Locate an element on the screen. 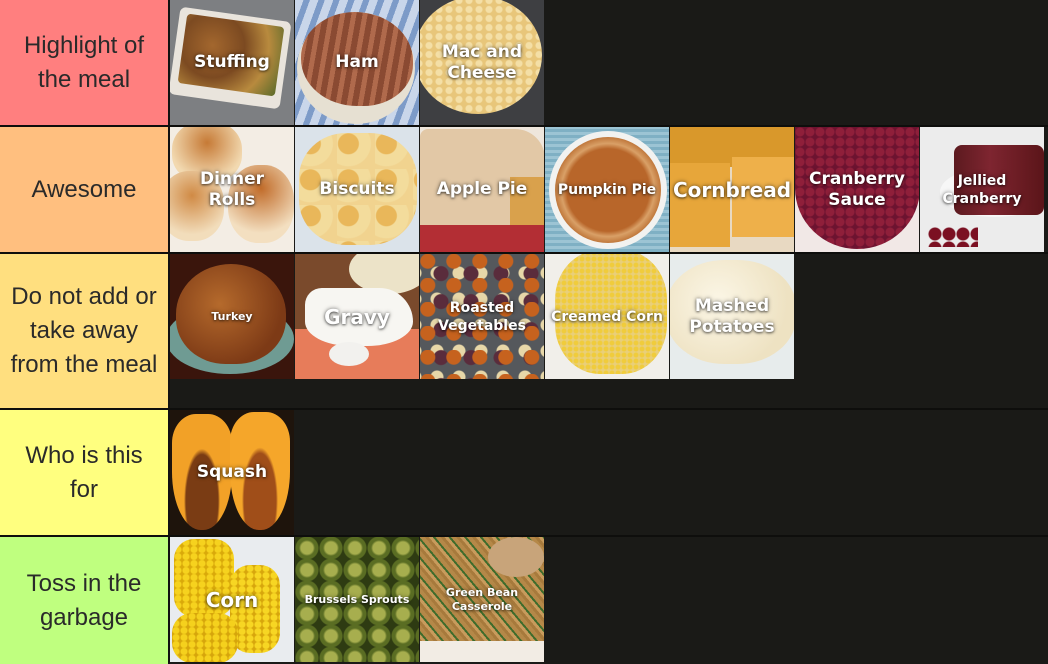 The width and height of the screenshot is (1048, 664). item-caption: Biscuits is located at coordinates (357, 189).